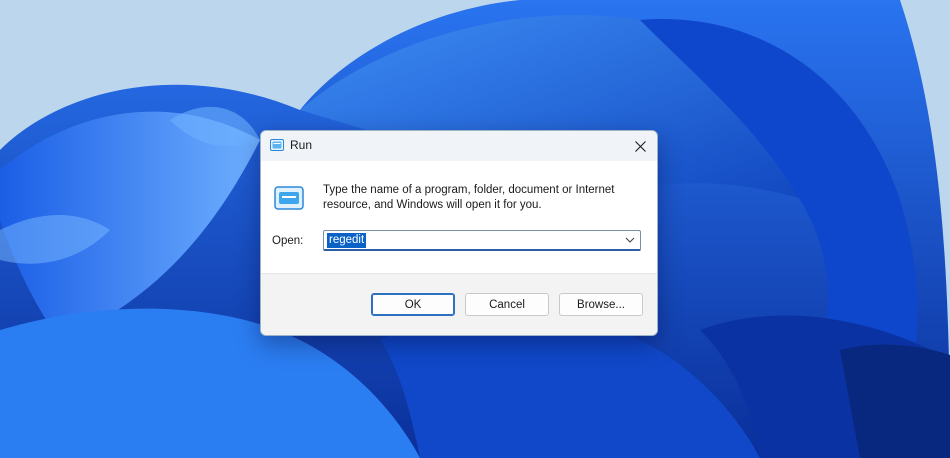  Describe the element at coordinates (459, 146) in the screenshot. I see `title-bar: Run` at that location.